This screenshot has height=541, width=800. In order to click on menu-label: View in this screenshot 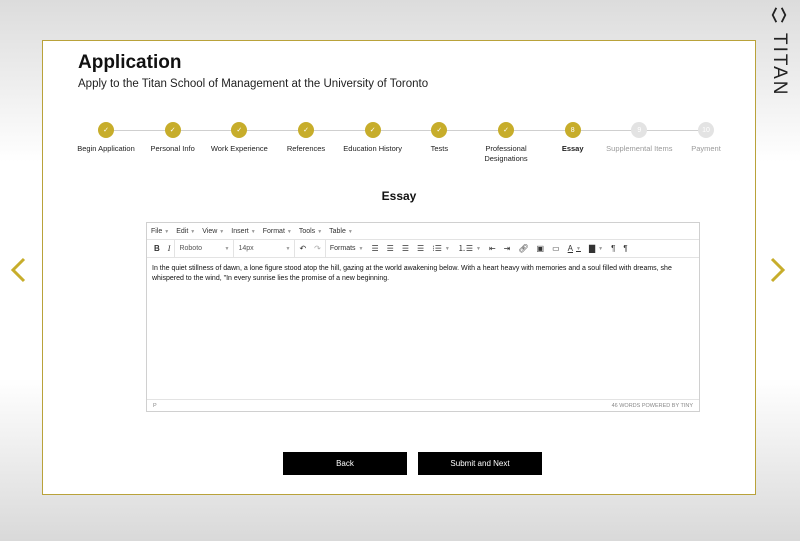, I will do `click(210, 231)`.